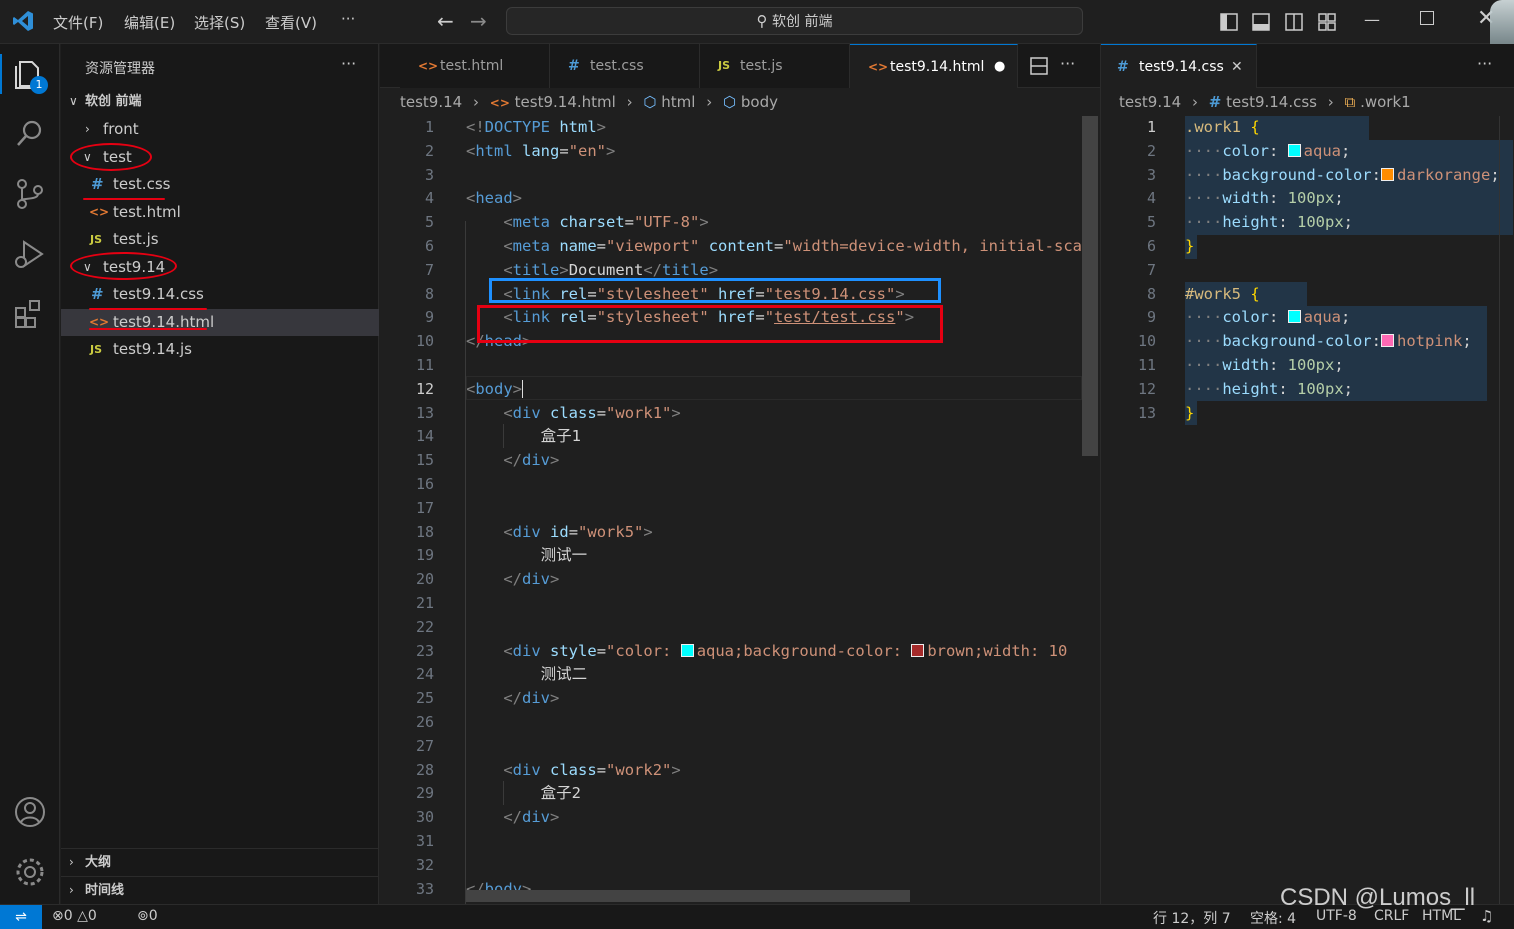  Describe the element at coordinates (424, 722) in the screenshot. I see `line-number: 26` at that location.